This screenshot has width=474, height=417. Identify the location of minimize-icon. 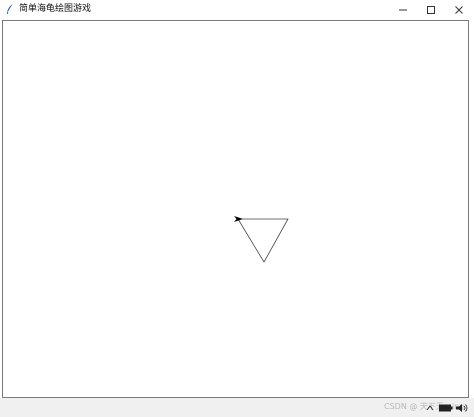
(403, 9).